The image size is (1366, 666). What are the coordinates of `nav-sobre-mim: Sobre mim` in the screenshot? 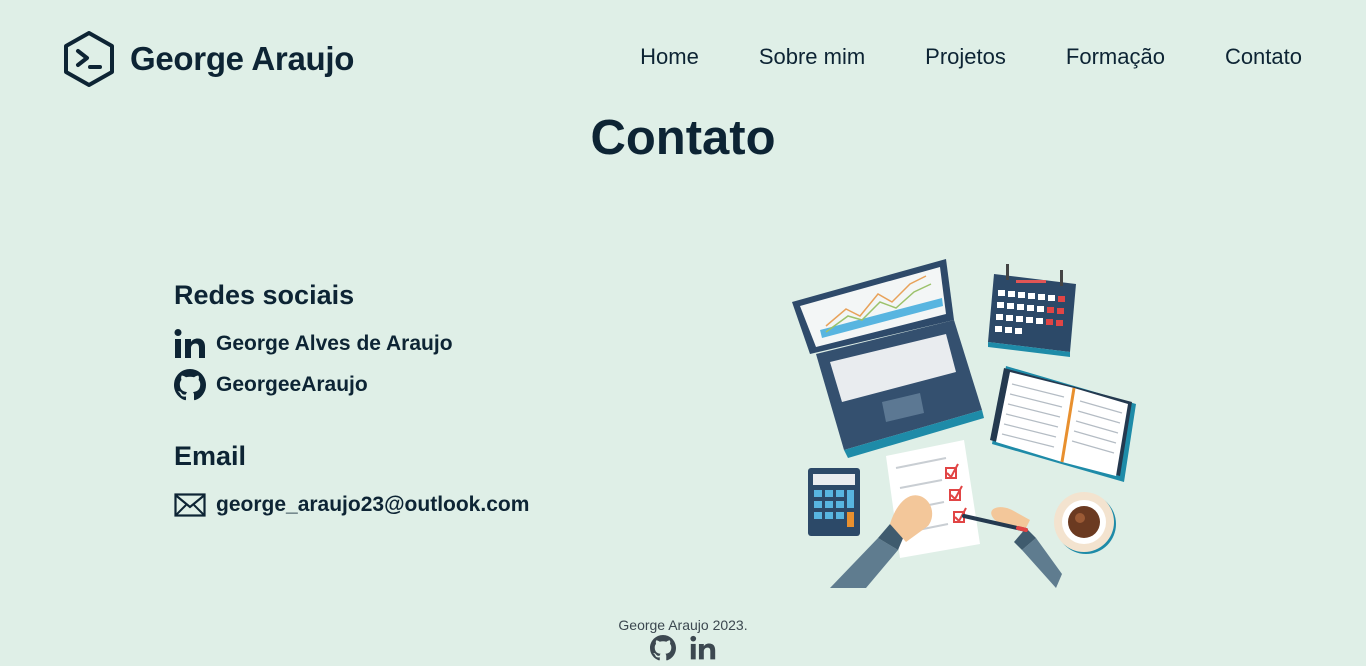 It's located at (812, 57).